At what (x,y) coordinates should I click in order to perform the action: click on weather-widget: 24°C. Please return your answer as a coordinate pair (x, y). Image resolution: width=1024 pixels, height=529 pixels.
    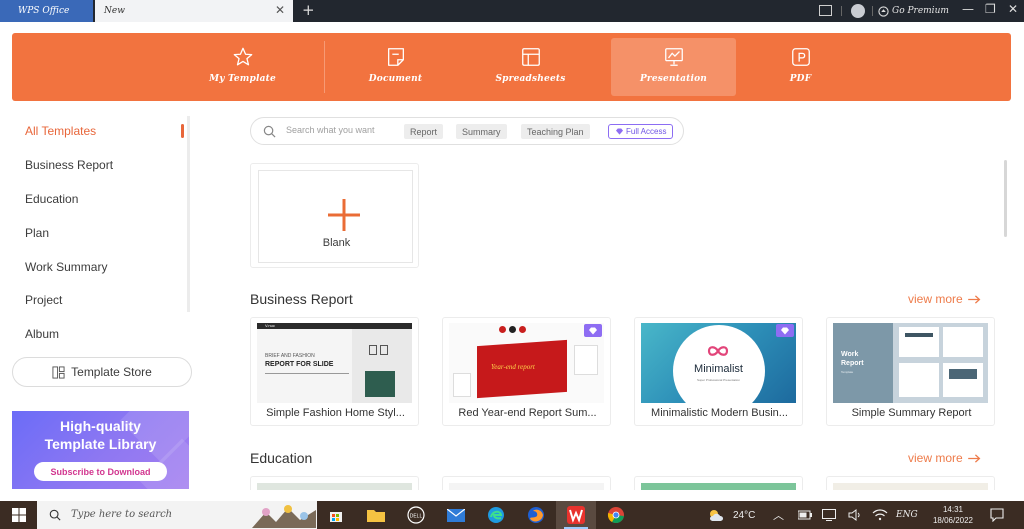
    Looking at the image, I should click on (731, 515).